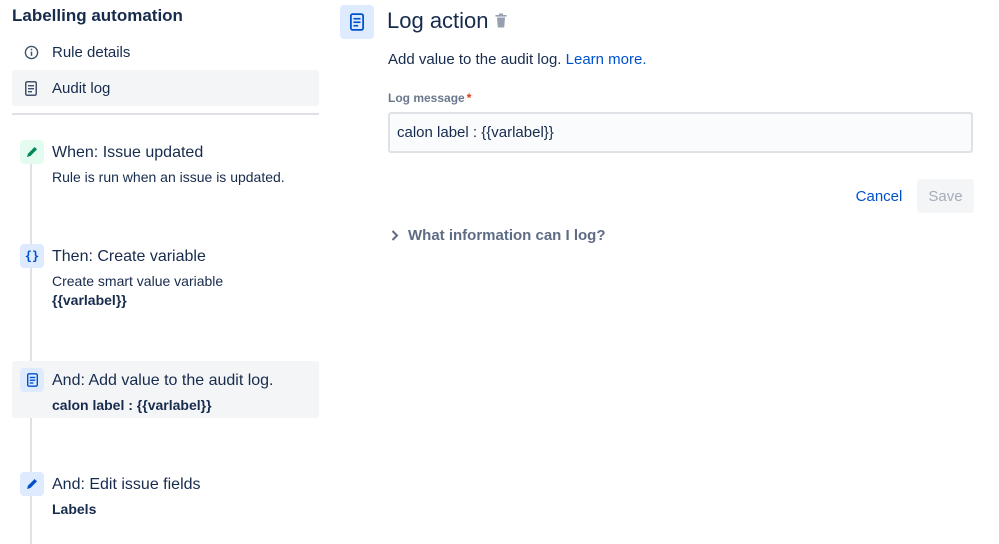 This screenshot has height=544, width=999. What do you see at coordinates (469, 98) in the screenshot?
I see `required-asterisk: *` at bounding box center [469, 98].